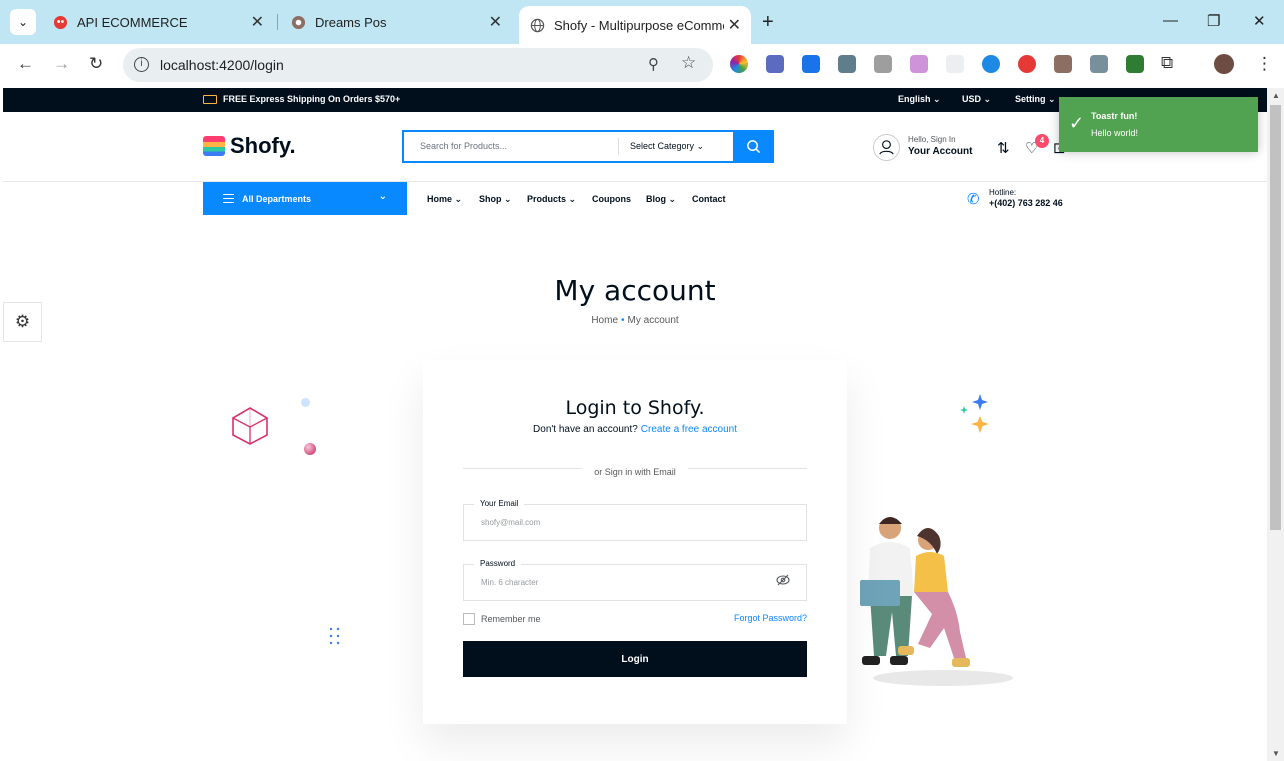 Image resolution: width=1284 pixels, height=761 pixels. Describe the element at coordinates (351, 22) in the screenshot. I see `tab-title: Dreams Pos` at that location.